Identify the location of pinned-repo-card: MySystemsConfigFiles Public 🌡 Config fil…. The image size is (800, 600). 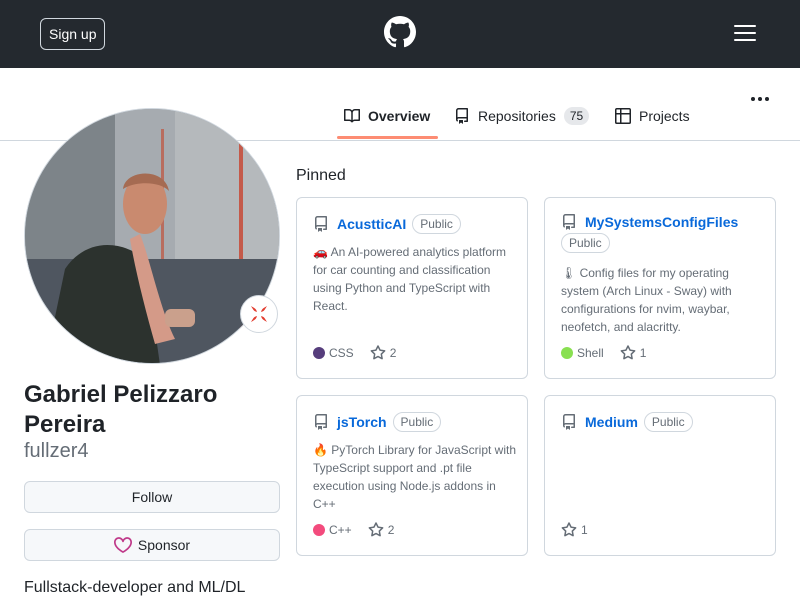
(660, 288).